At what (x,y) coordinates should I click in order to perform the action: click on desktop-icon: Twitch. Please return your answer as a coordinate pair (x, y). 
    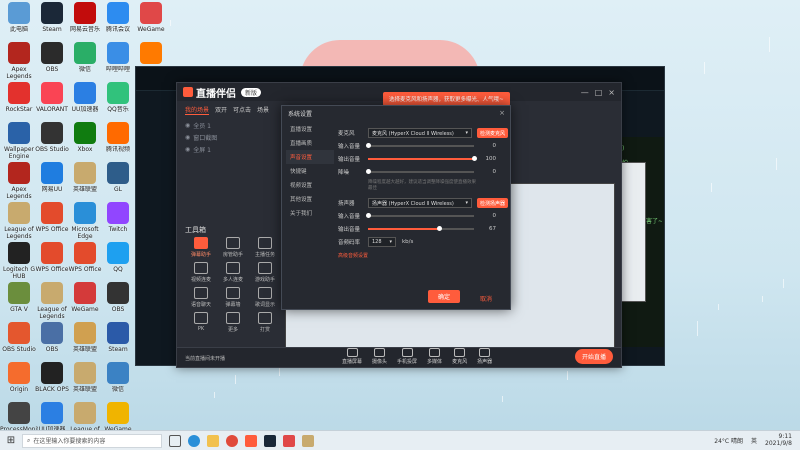
    Looking at the image, I should click on (118, 221).